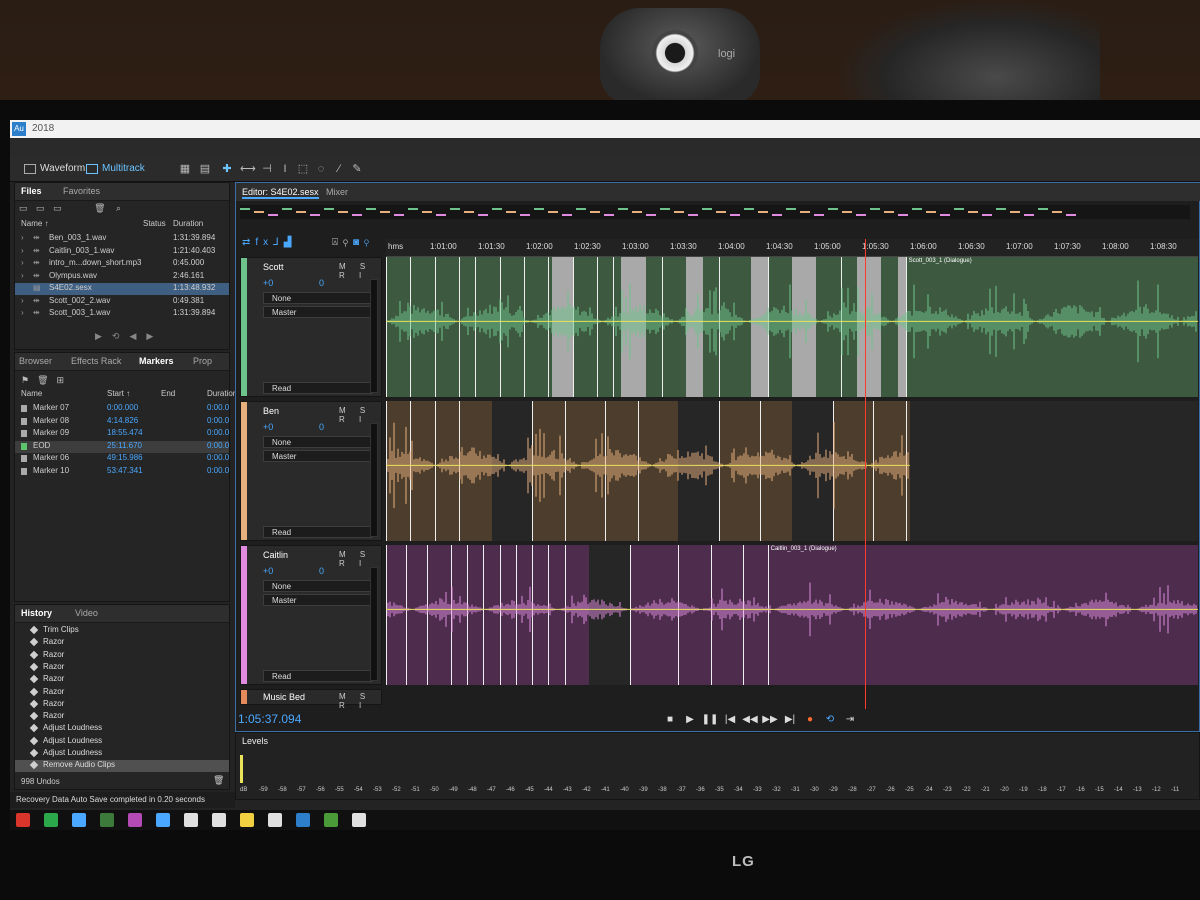 This screenshot has height=900, width=1200. I want to click on metronome-icon: ⍓, so click(337, 242).